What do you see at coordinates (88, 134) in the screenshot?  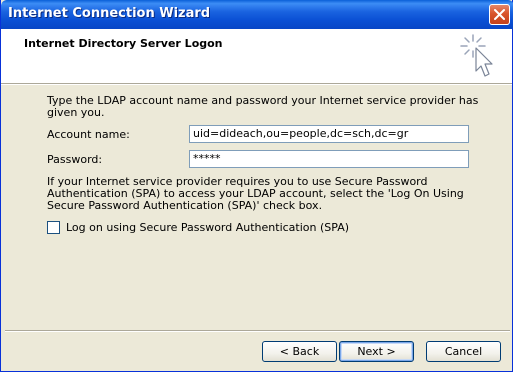 I see `account-name-label: Account name:` at bounding box center [88, 134].